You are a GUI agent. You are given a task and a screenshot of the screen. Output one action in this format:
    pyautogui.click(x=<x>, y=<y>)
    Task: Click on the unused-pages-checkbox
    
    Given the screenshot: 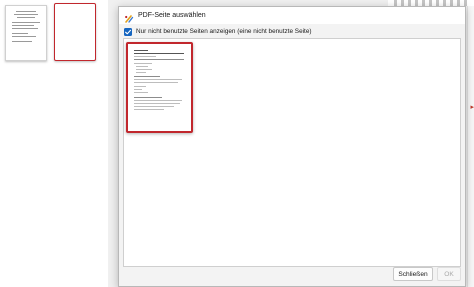 What is the action you would take?
    pyautogui.click(x=128, y=31)
    